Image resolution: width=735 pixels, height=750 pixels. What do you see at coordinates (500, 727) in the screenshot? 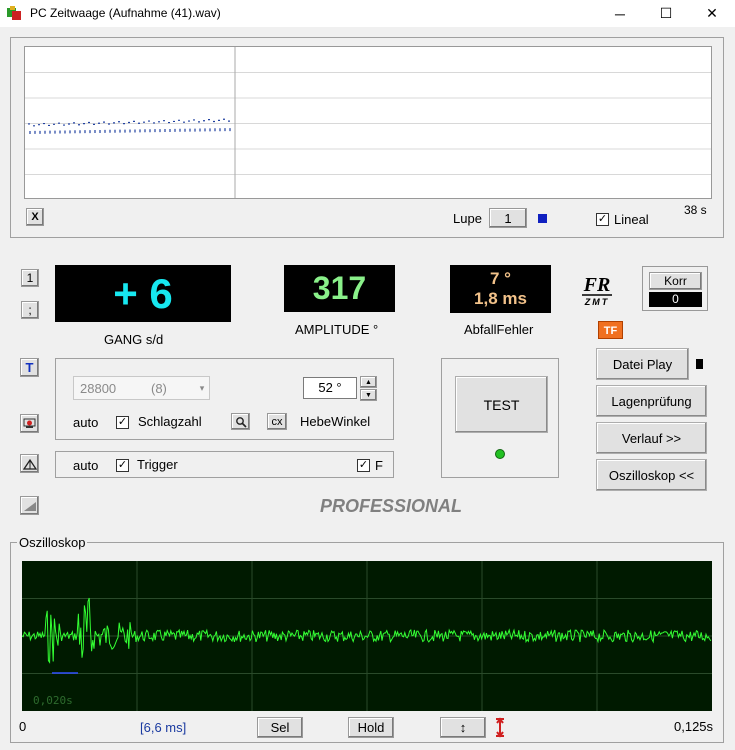
I see `cursor-icon` at bounding box center [500, 727].